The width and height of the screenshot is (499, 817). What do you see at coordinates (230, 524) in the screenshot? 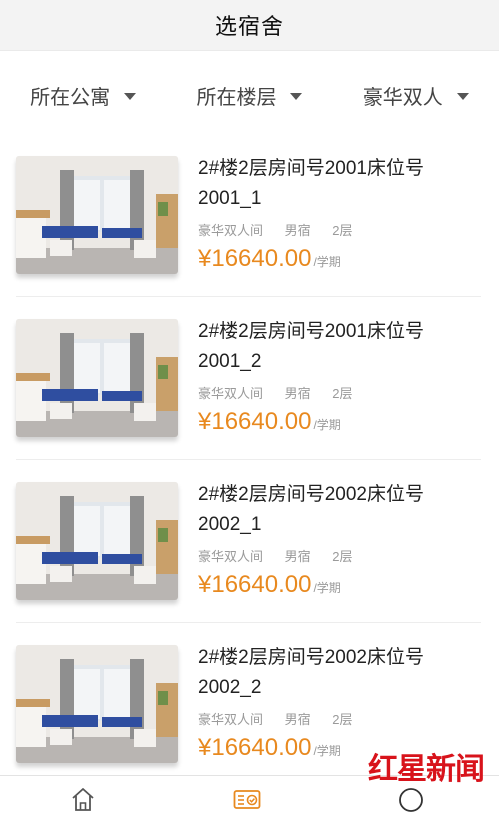
I see `room-bed-number: 2002_1` at bounding box center [230, 524].